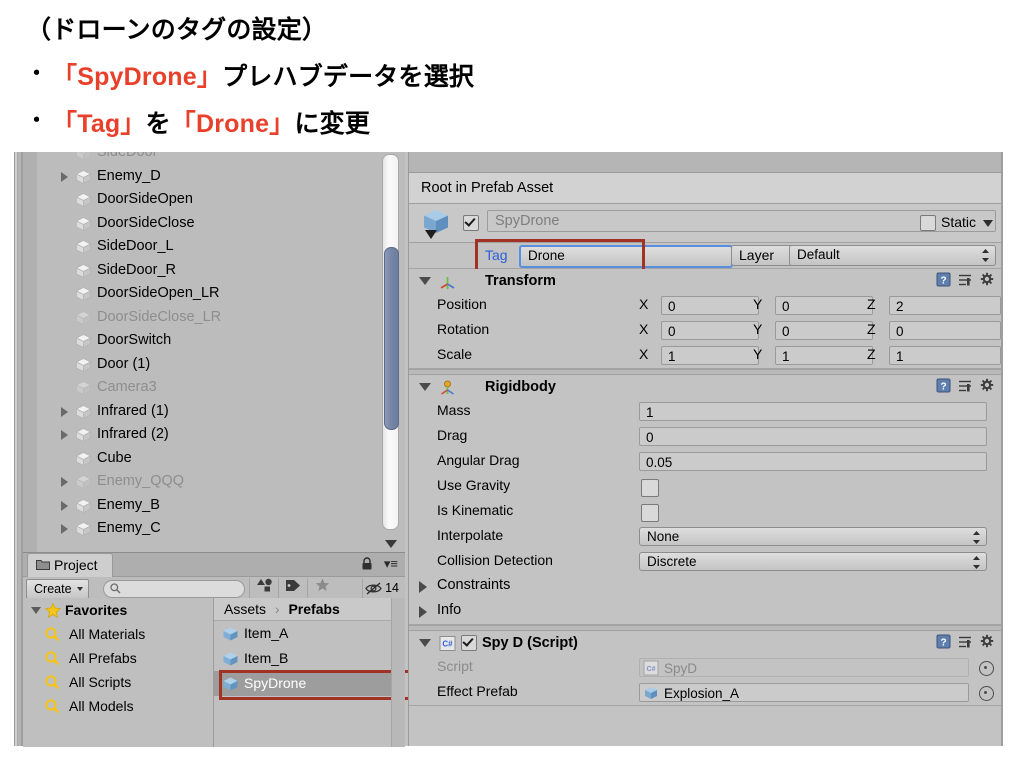 The width and height of the screenshot is (1024, 768). What do you see at coordinates (134, 340) in the screenshot?
I see `hierarchy-item-label: DoorSwitch` at bounding box center [134, 340].